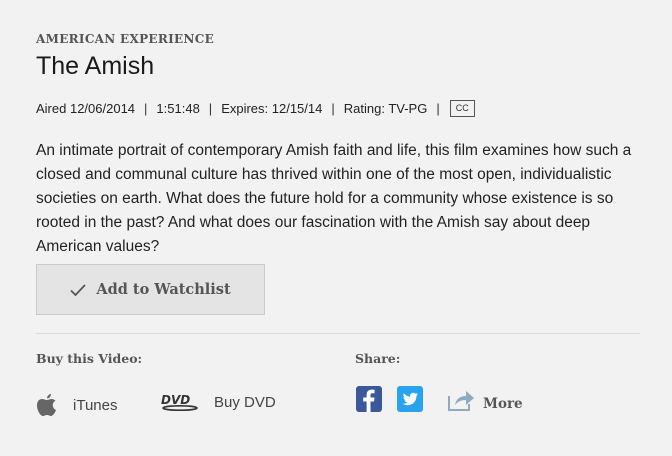 This screenshot has height=456, width=672. I want to click on add-to-watchlist-button: Add to Watchlist, so click(150, 289).